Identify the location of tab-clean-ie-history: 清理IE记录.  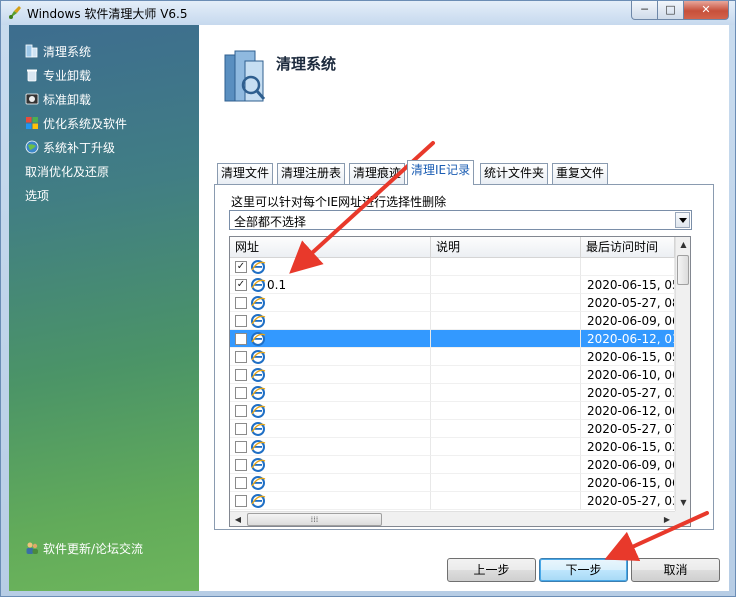
(441, 172).